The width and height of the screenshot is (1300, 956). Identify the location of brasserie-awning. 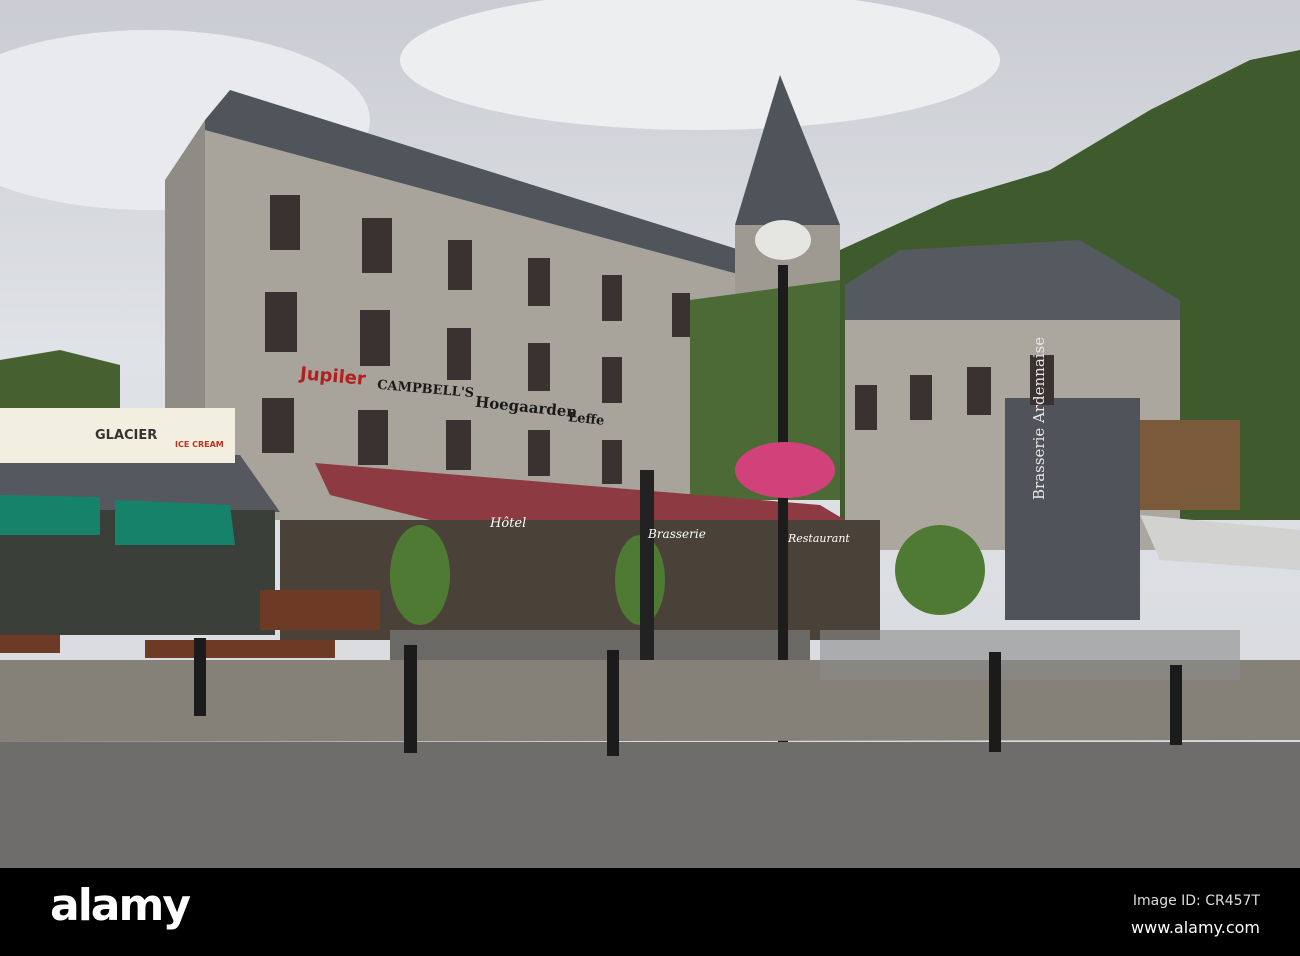
(1220, 542).